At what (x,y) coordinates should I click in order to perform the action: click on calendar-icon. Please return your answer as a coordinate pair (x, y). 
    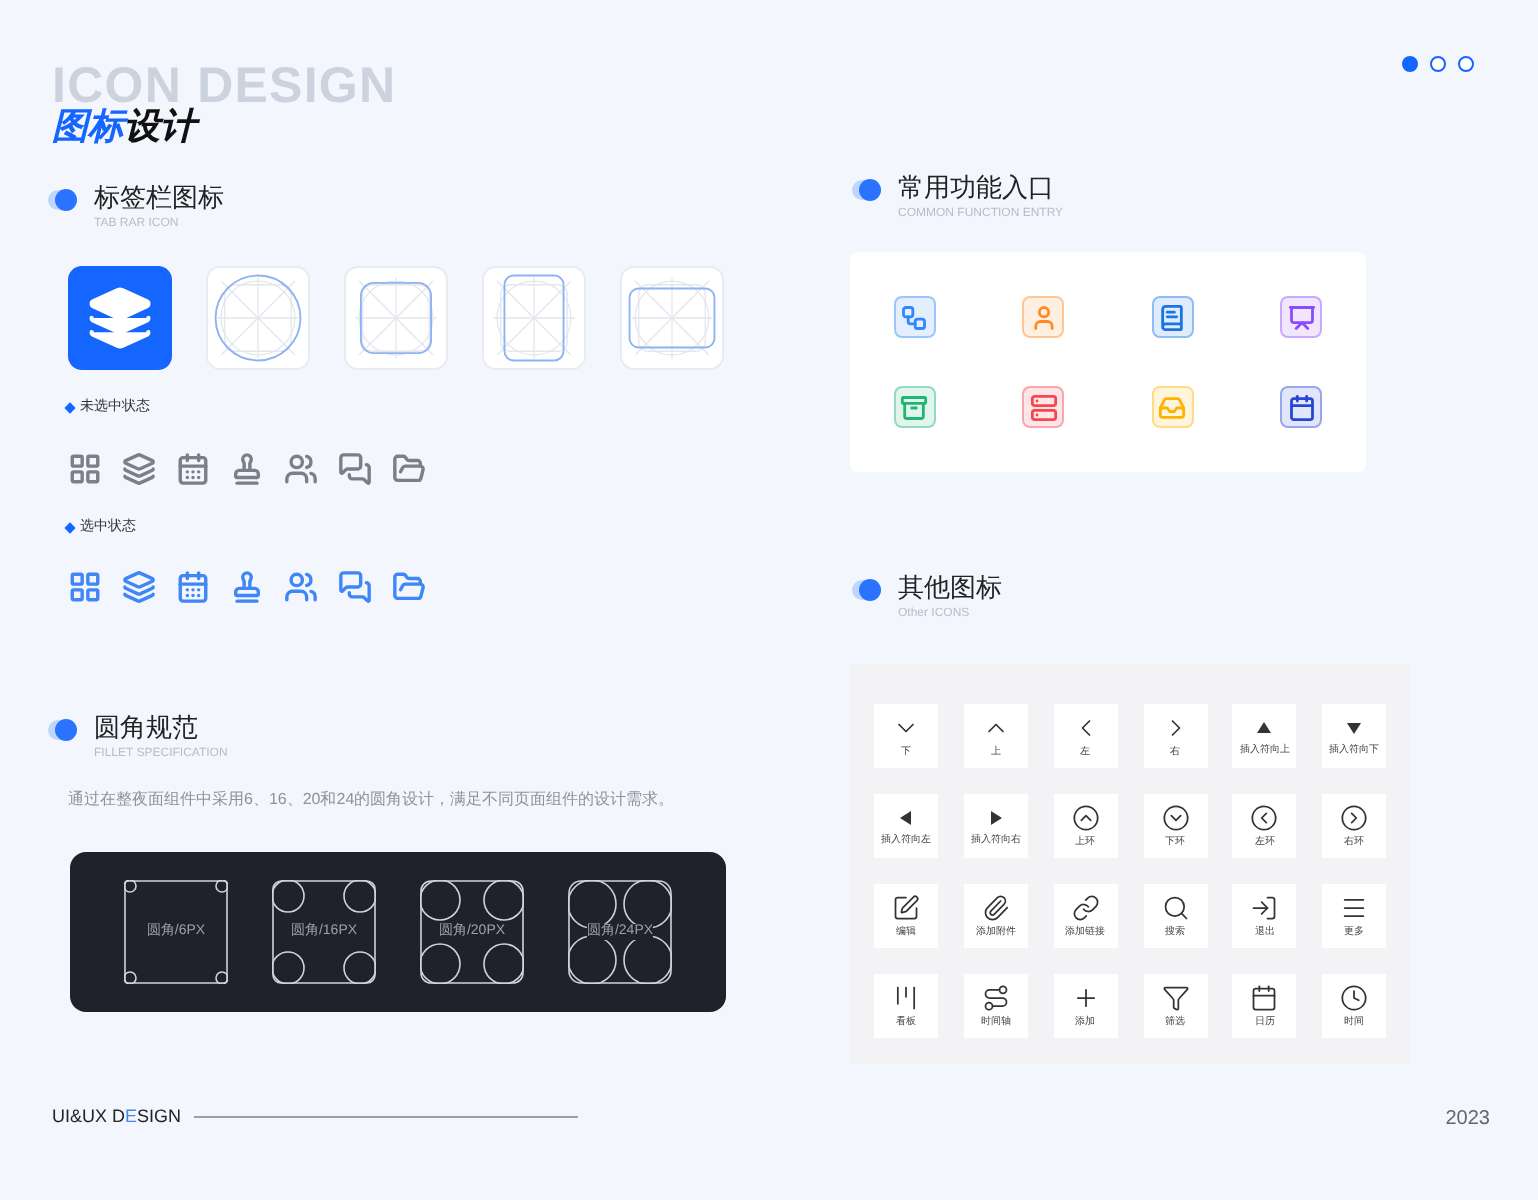
    Looking at the image, I should click on (1264, 998).